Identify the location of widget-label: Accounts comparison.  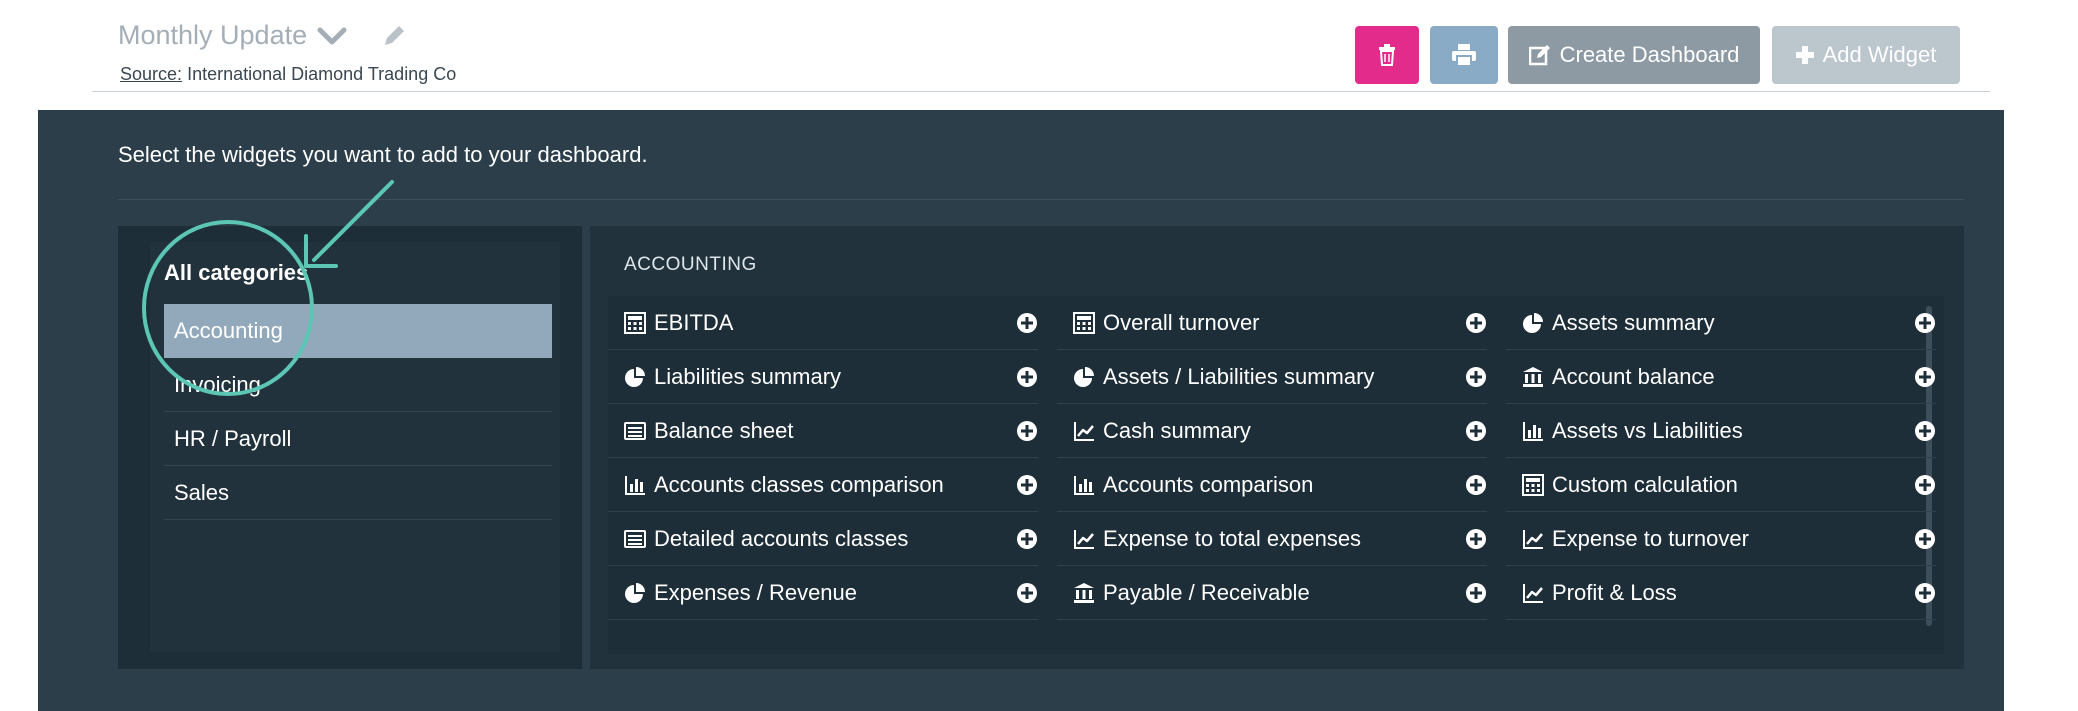
(1208, 484).